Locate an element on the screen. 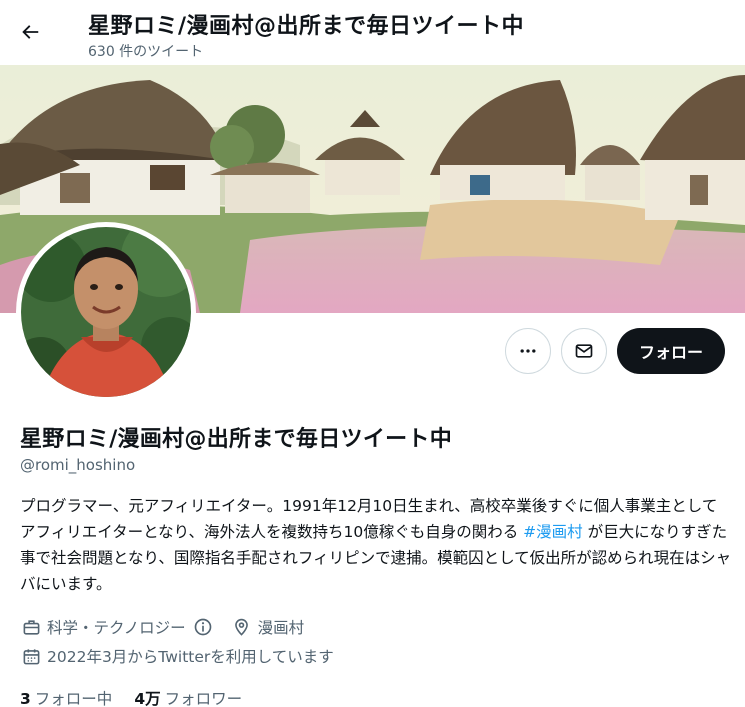 The image size is (745, 707). followers-label: フォロワー is located at coordinates (203, 698).